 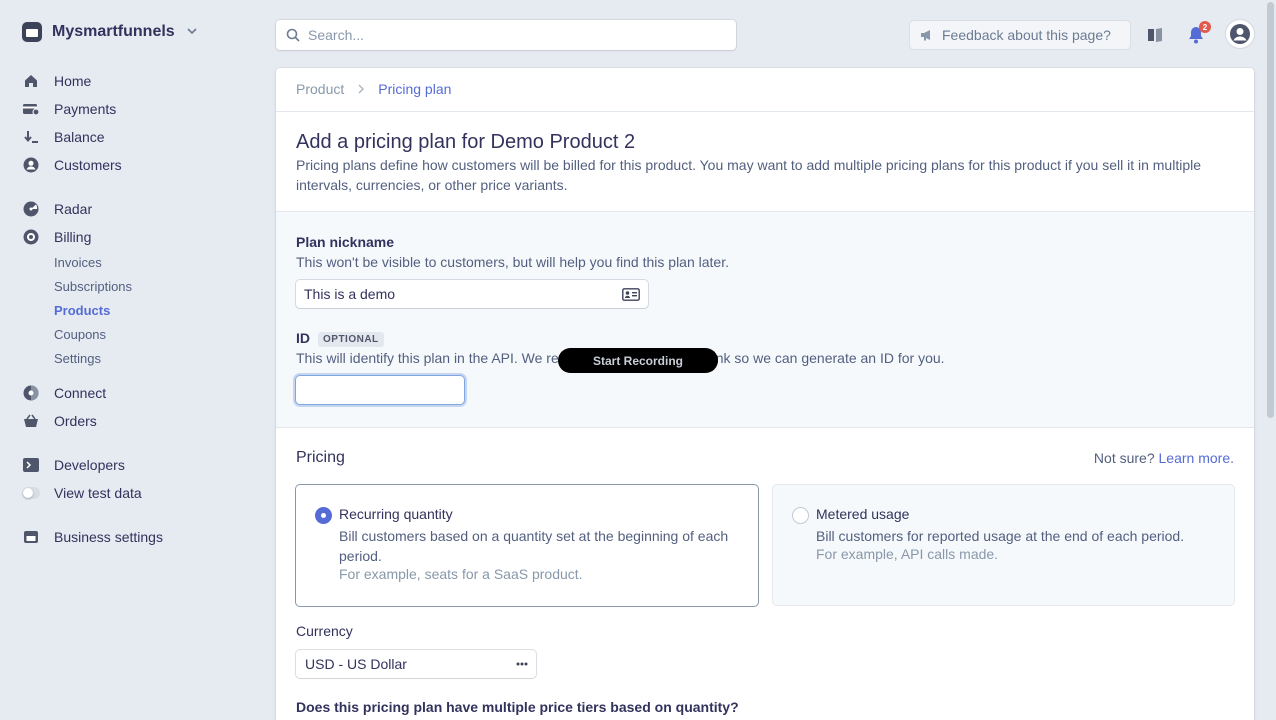 What do you see at coordinates (522, 664) in the screenshot?
I see `ellipsis-icon` at bounding box center [522, 664].